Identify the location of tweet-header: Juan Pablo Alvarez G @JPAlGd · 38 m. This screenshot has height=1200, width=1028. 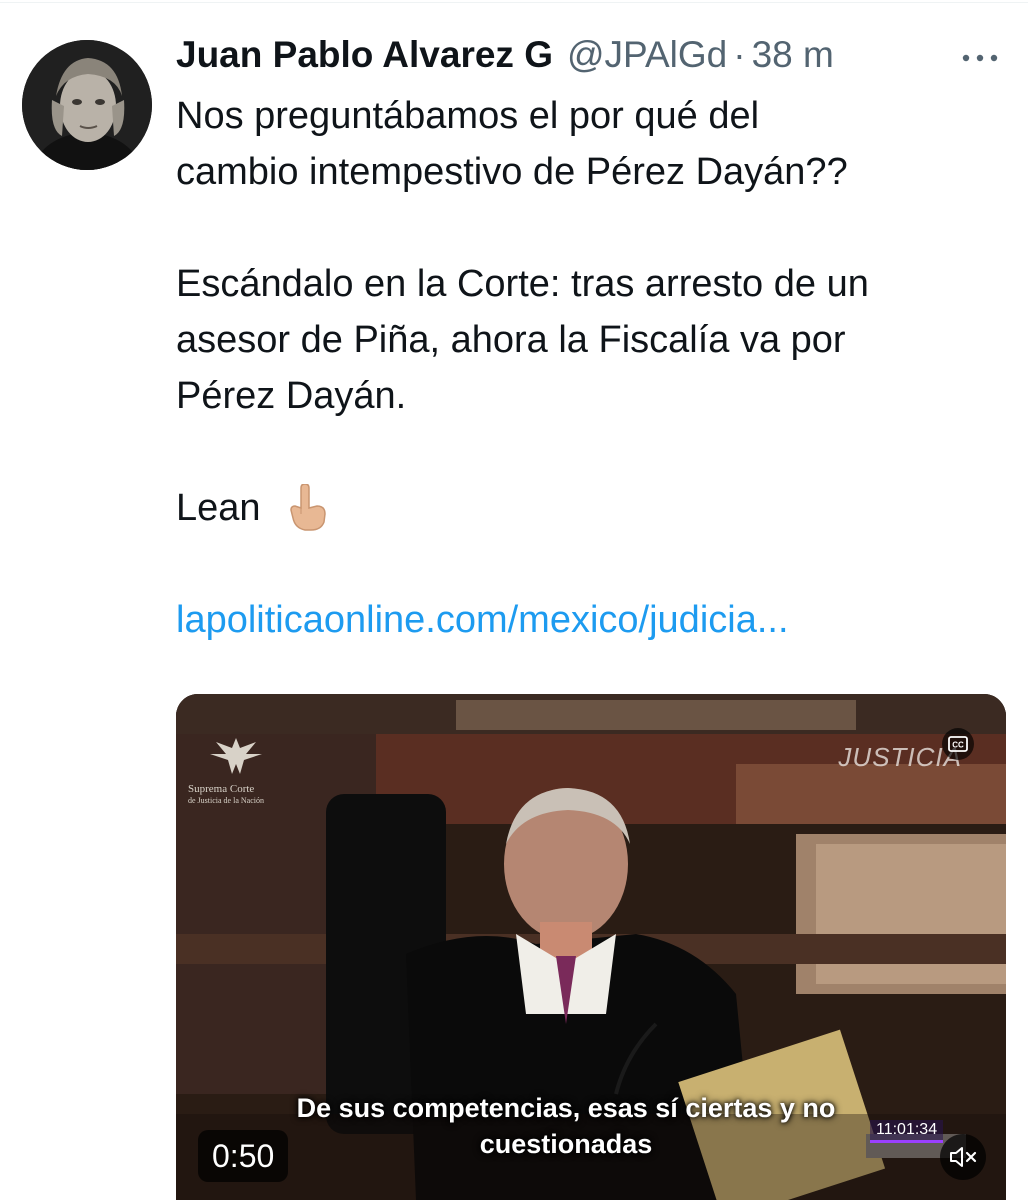
(505, 55).